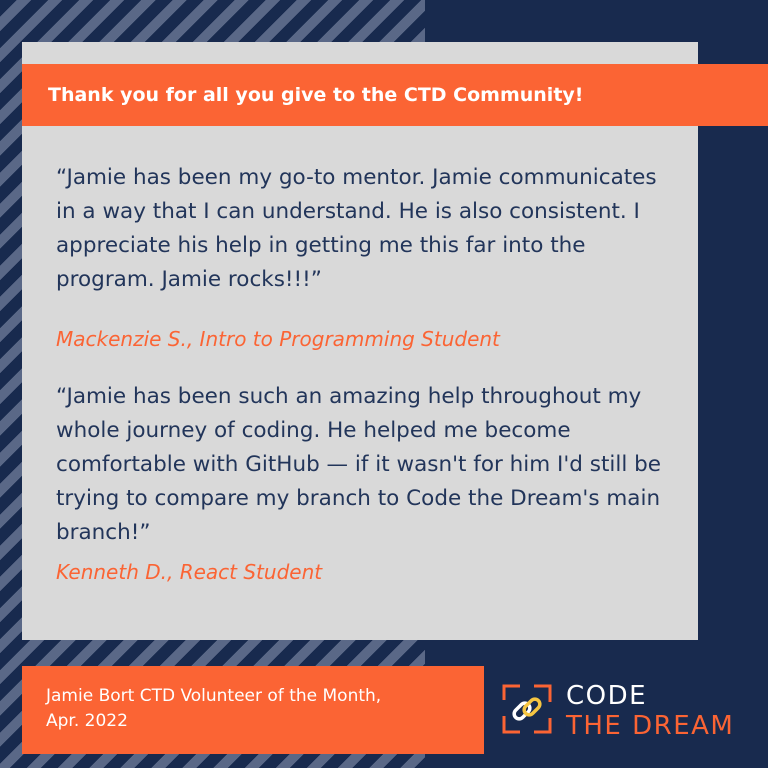  I want to click on code-the-dream-logo: CODE THE DREAM, so click(630, 712).